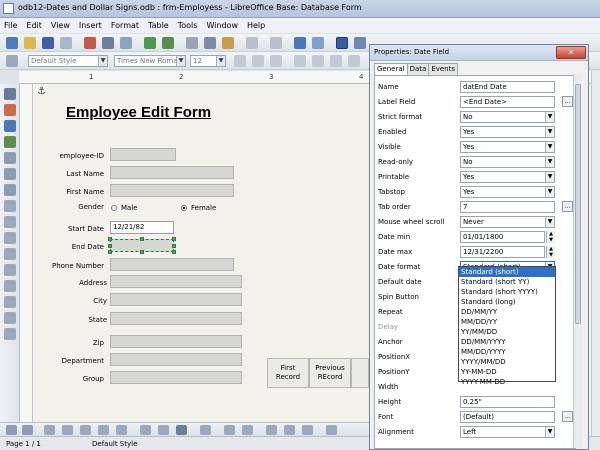  What do you see at coordinates (507, 192) in the screenshot?
I see `tabstop-select: Yes ▼` at bounding box center [507, 192].